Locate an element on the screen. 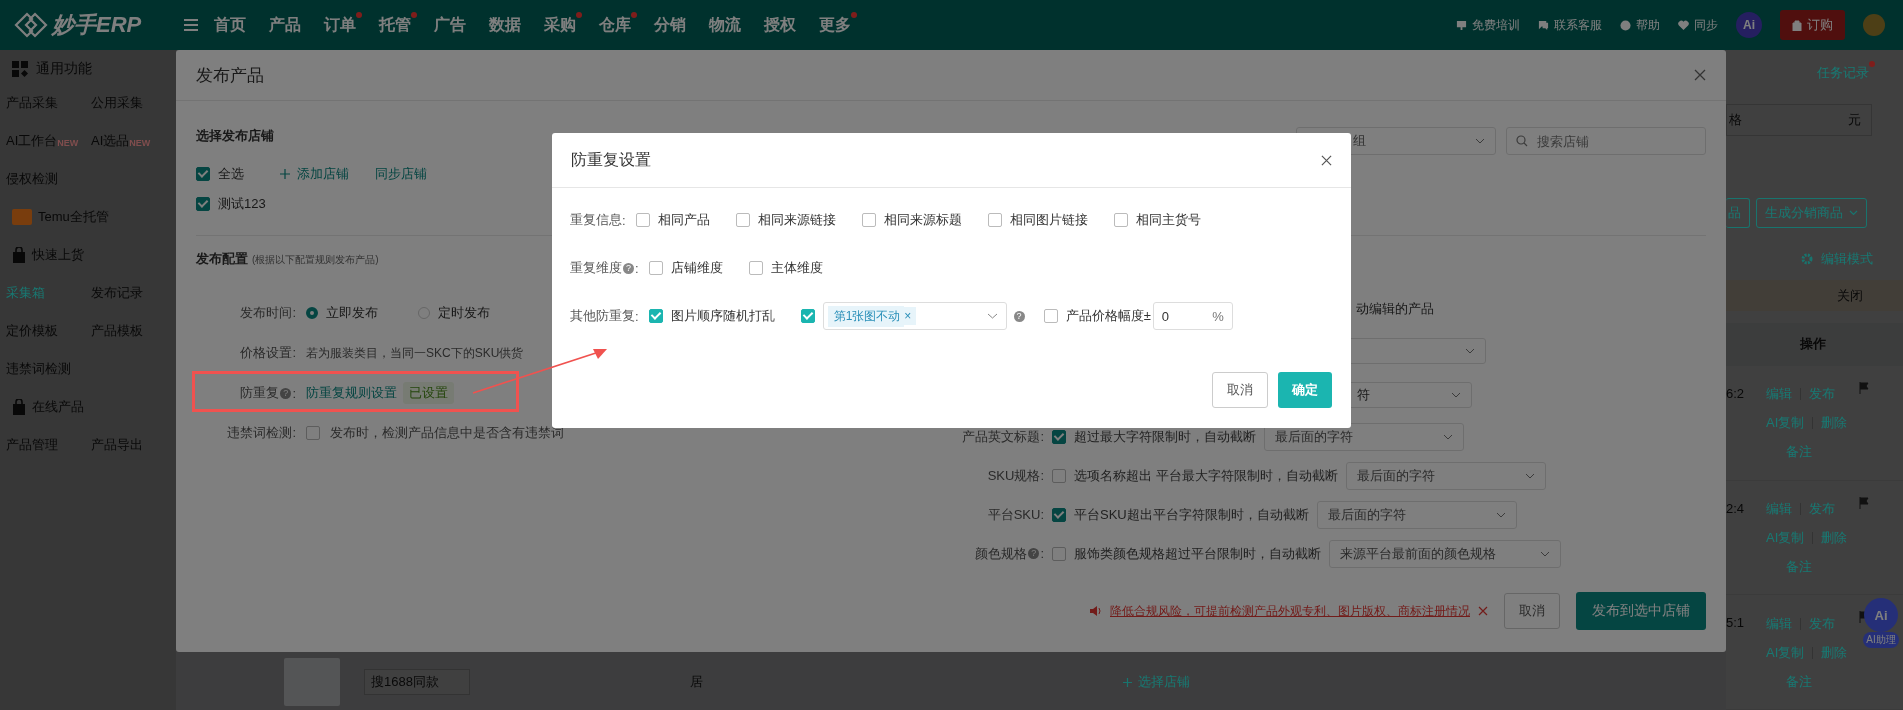 Image resolution: width=1903 pixels, height=710 pixels. compliance-warning-link: 降低合规风险，可提前检测产品外观专利、图片版权、商标注册情况 is located at coordinates (1290, 611).